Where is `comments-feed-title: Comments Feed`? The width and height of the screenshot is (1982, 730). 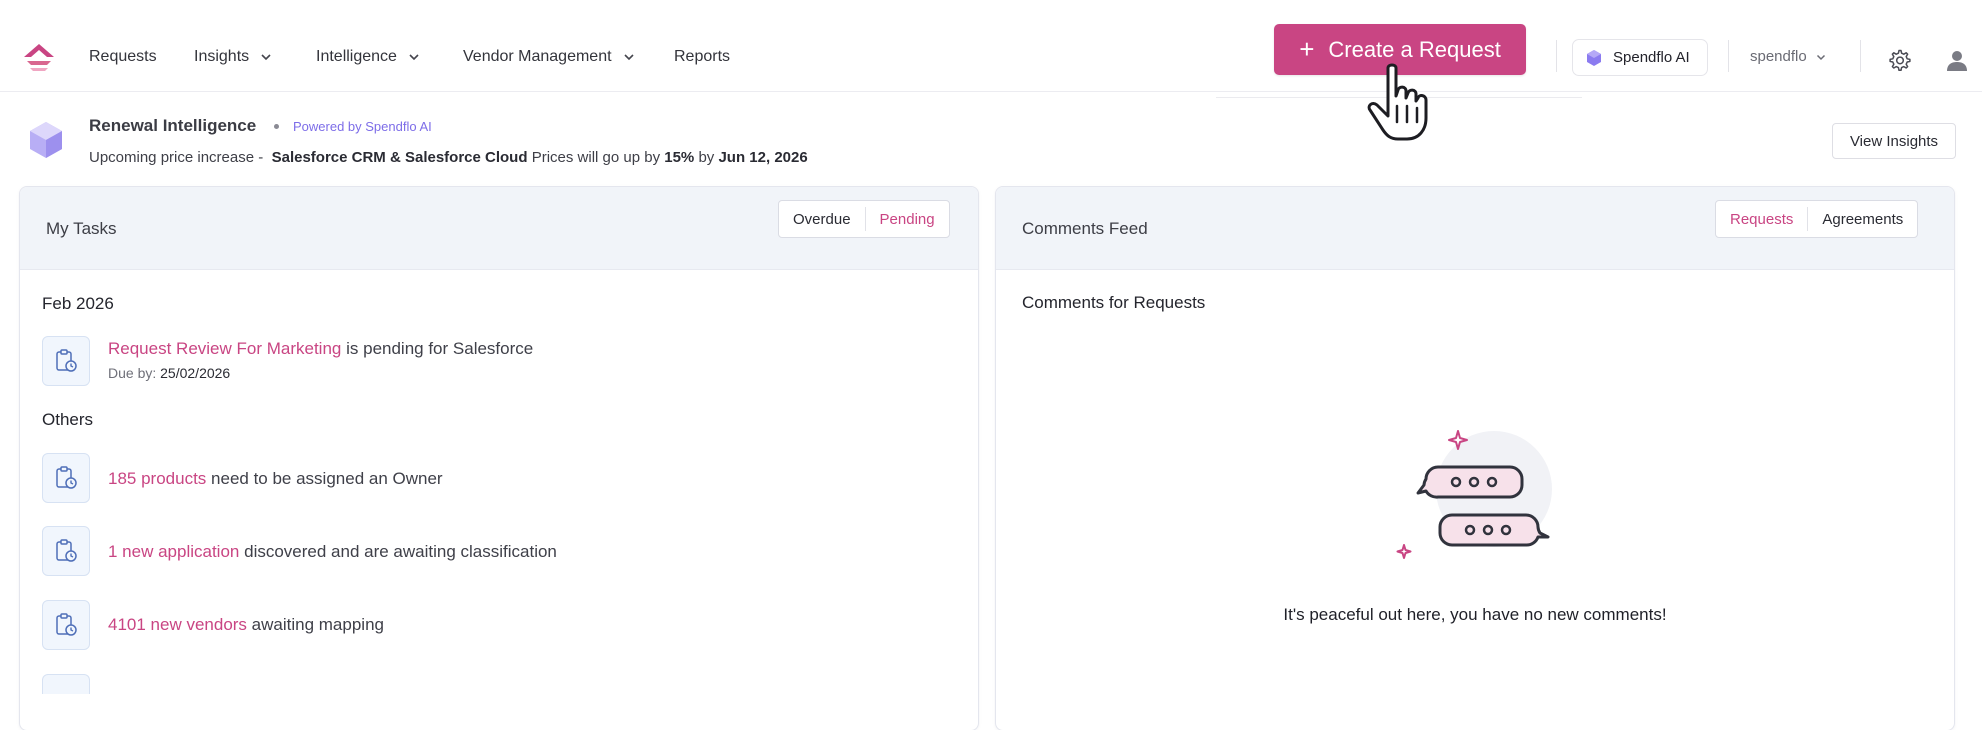
comments-feed-title: Comments Feed is located at coordinates (1085, 228).